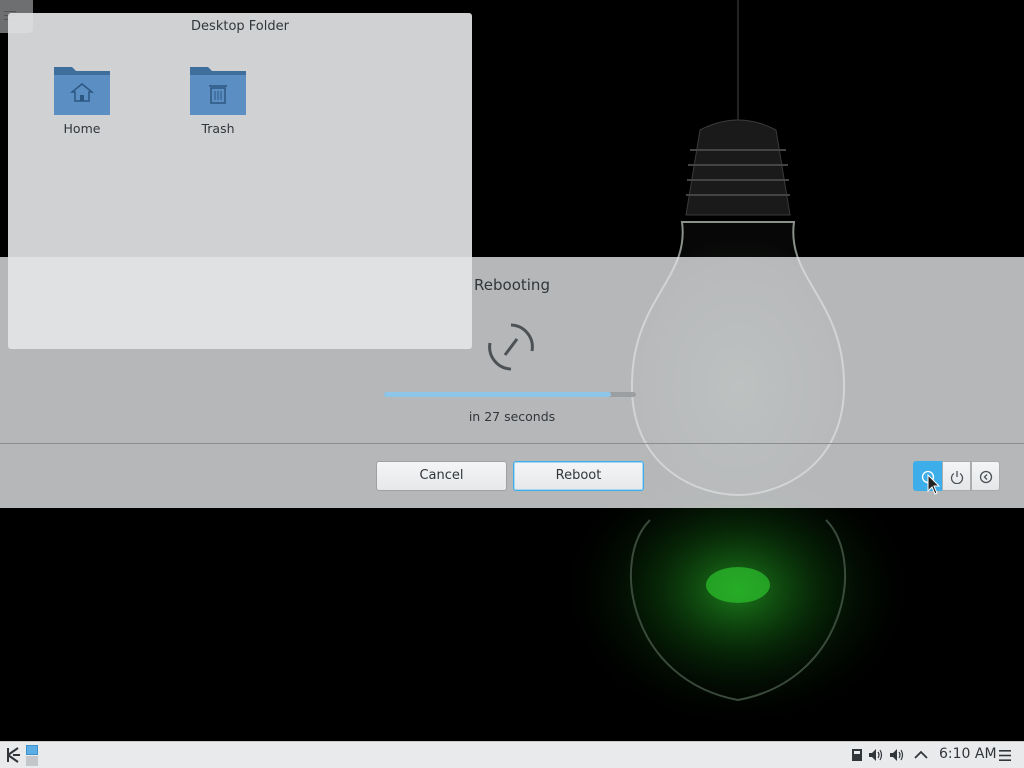  I want to click on divider, so click(512, 443).